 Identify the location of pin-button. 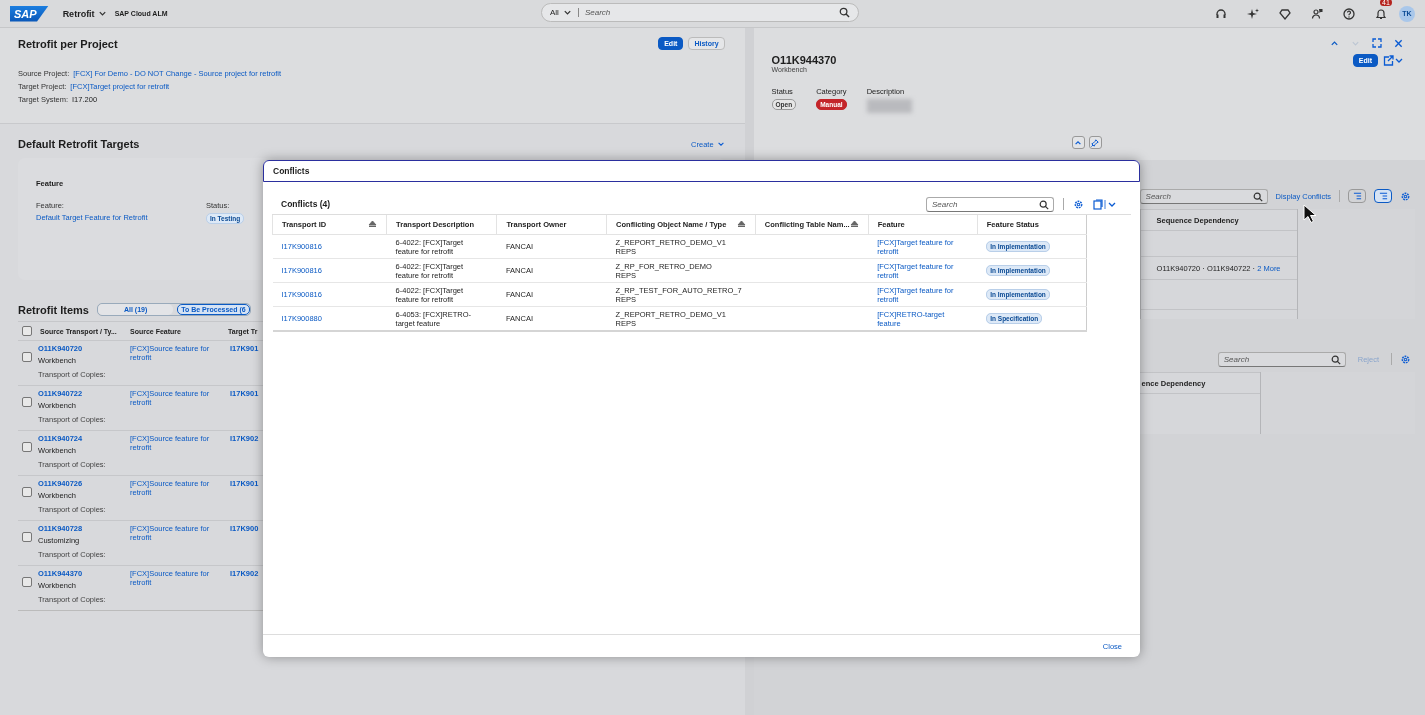
(1095, 142).